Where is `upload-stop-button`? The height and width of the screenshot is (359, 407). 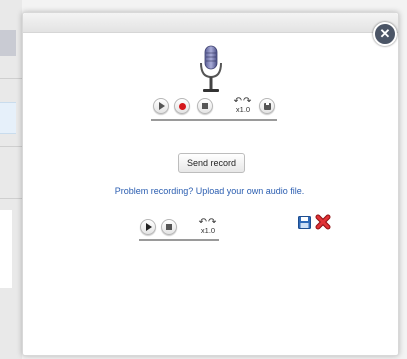
upload-stop-button is located at coordinates (169, 227).